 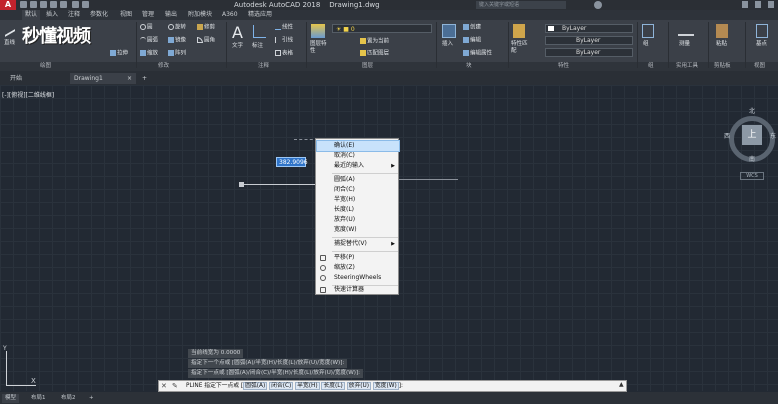 I want to click on command-dropdown-icon: ▲, so click(x=621, y=384).